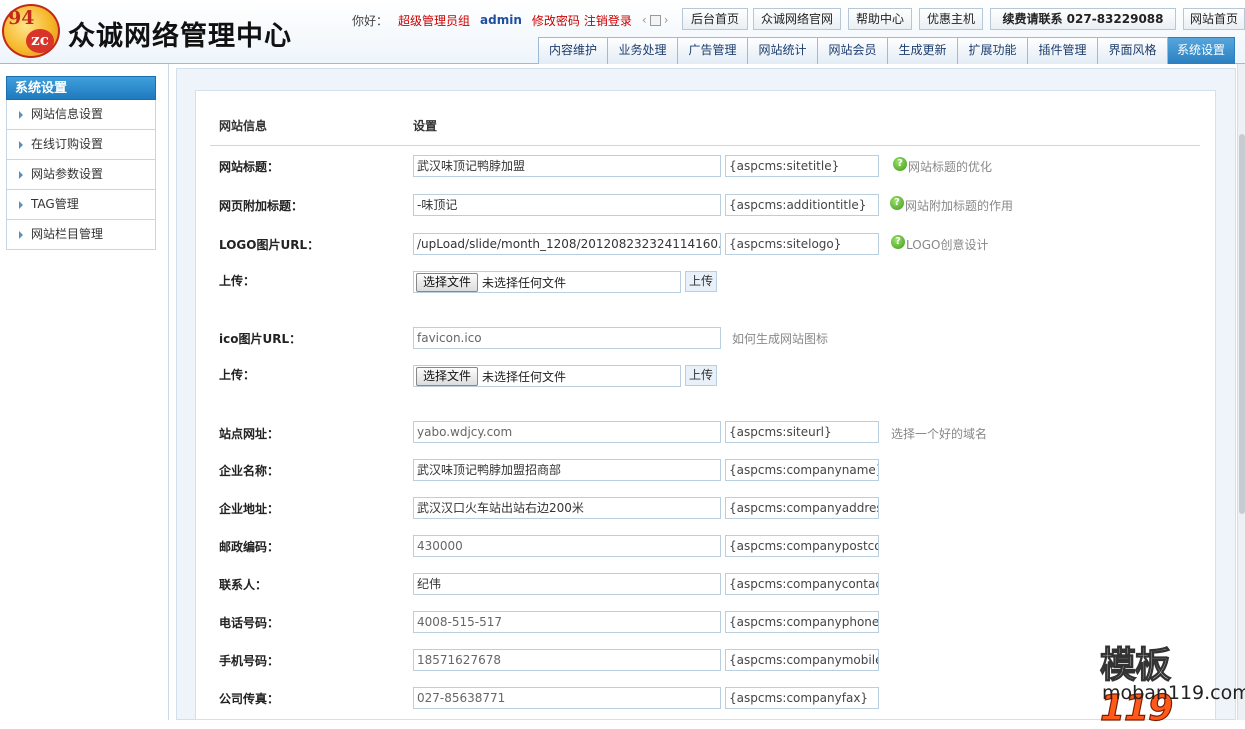 The height and width of the screenshot is (729, 1245). I want to click on logo-upload-label: 上传：, so click(237, 281).